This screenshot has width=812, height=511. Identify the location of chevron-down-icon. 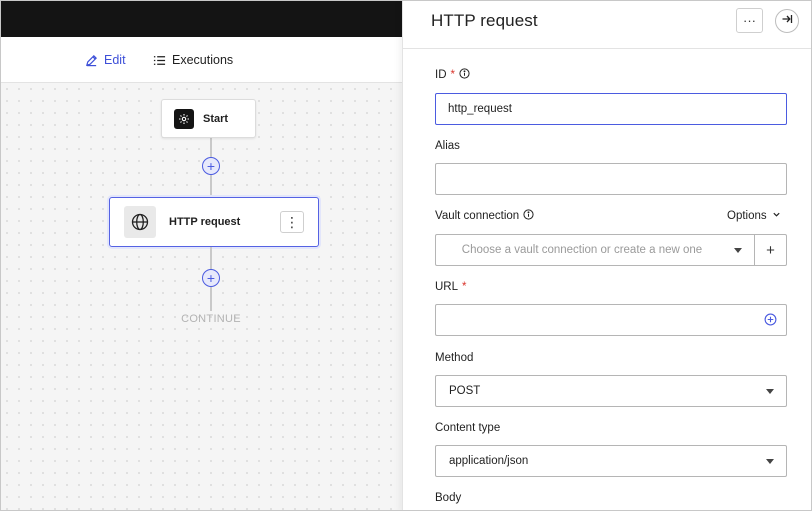
(776, 216).